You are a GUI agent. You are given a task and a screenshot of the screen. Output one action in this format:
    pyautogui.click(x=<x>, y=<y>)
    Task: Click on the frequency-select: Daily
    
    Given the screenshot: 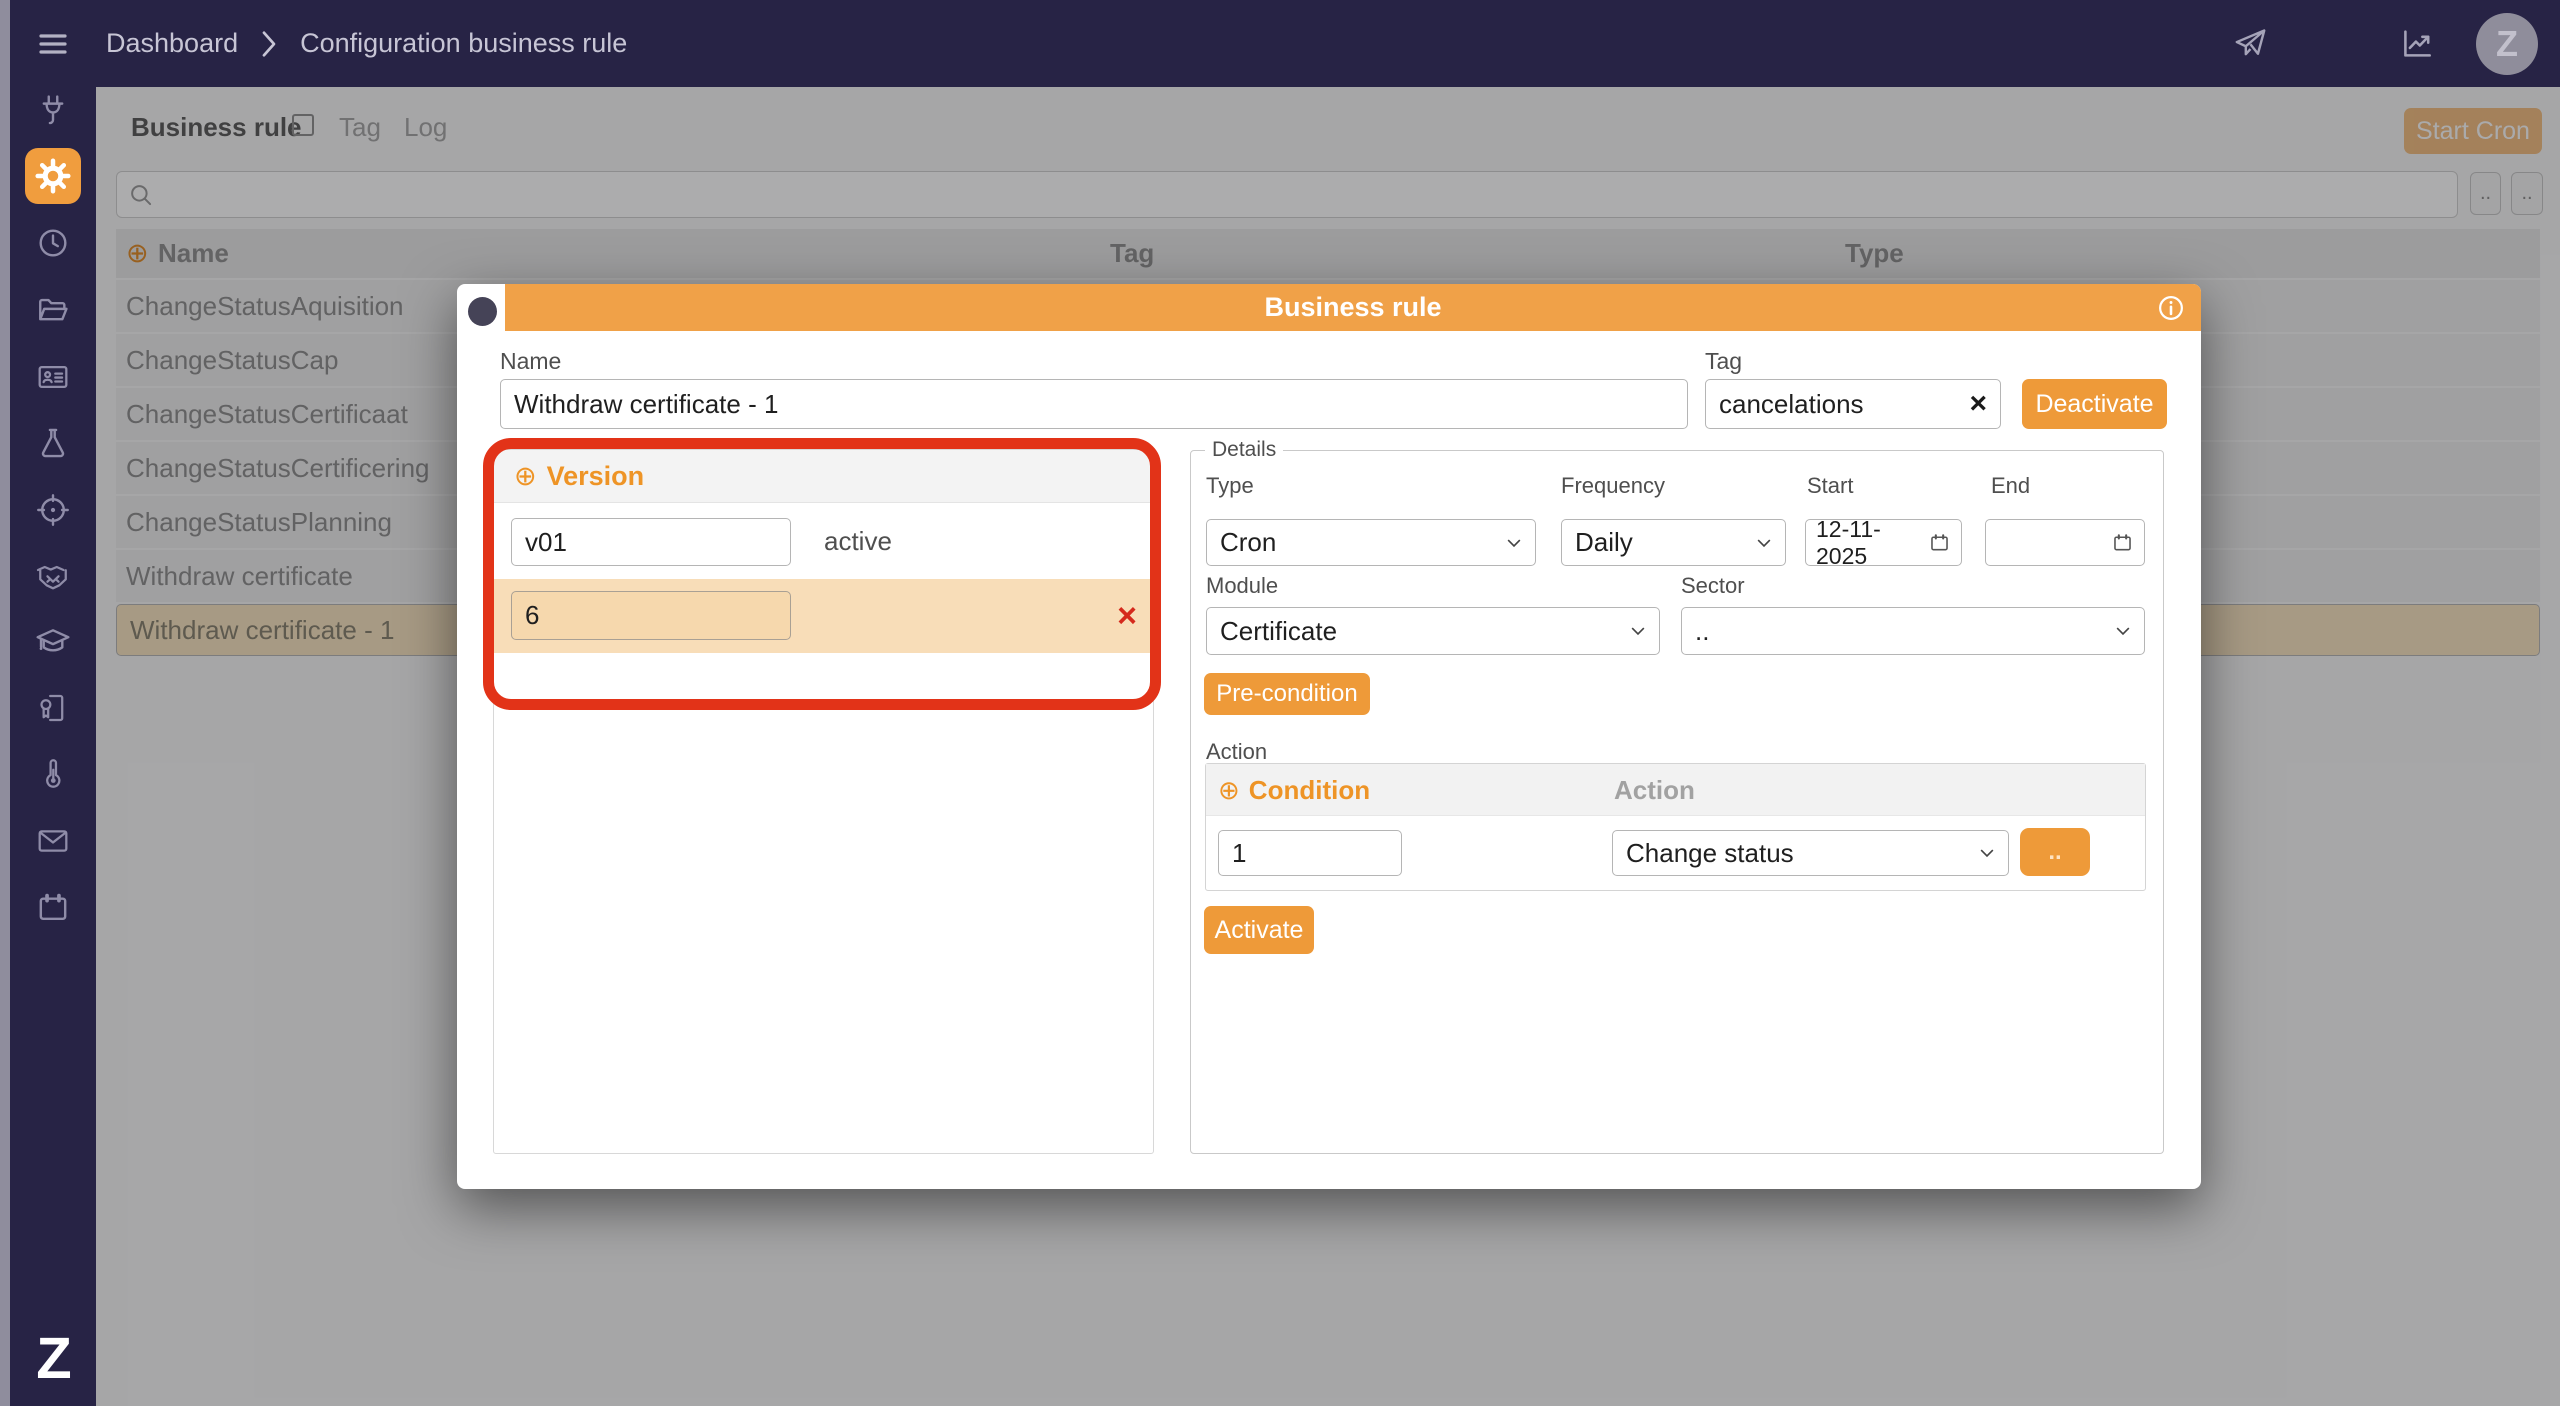 What is the action you would take?
    pyautogui.click(x=1673, y=542)
    